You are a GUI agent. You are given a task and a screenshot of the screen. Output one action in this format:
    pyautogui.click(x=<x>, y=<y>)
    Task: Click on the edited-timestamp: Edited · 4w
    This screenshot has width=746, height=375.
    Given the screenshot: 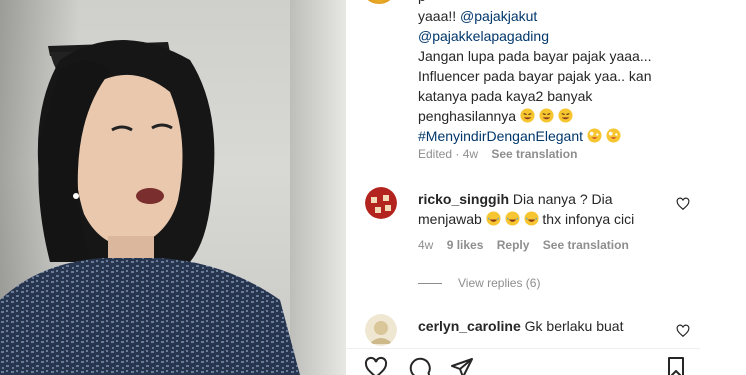 What is the action you would take?
    pyautogui.click(x=448, y=154)
    